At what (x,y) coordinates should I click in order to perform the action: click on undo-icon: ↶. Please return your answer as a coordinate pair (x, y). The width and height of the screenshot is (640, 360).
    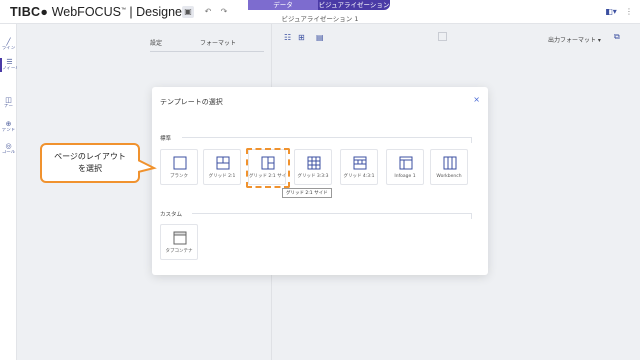
    Looking at the image, I should click on (208, 12).